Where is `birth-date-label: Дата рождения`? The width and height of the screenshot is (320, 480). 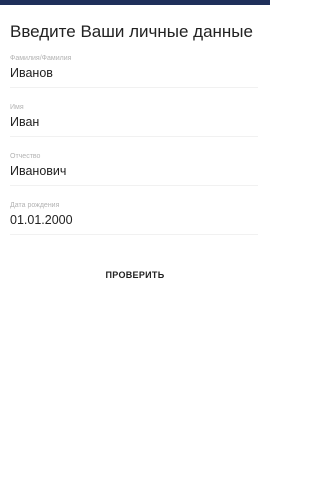
birth-date-label: Дата рождения is located at coordinates (35, 205).